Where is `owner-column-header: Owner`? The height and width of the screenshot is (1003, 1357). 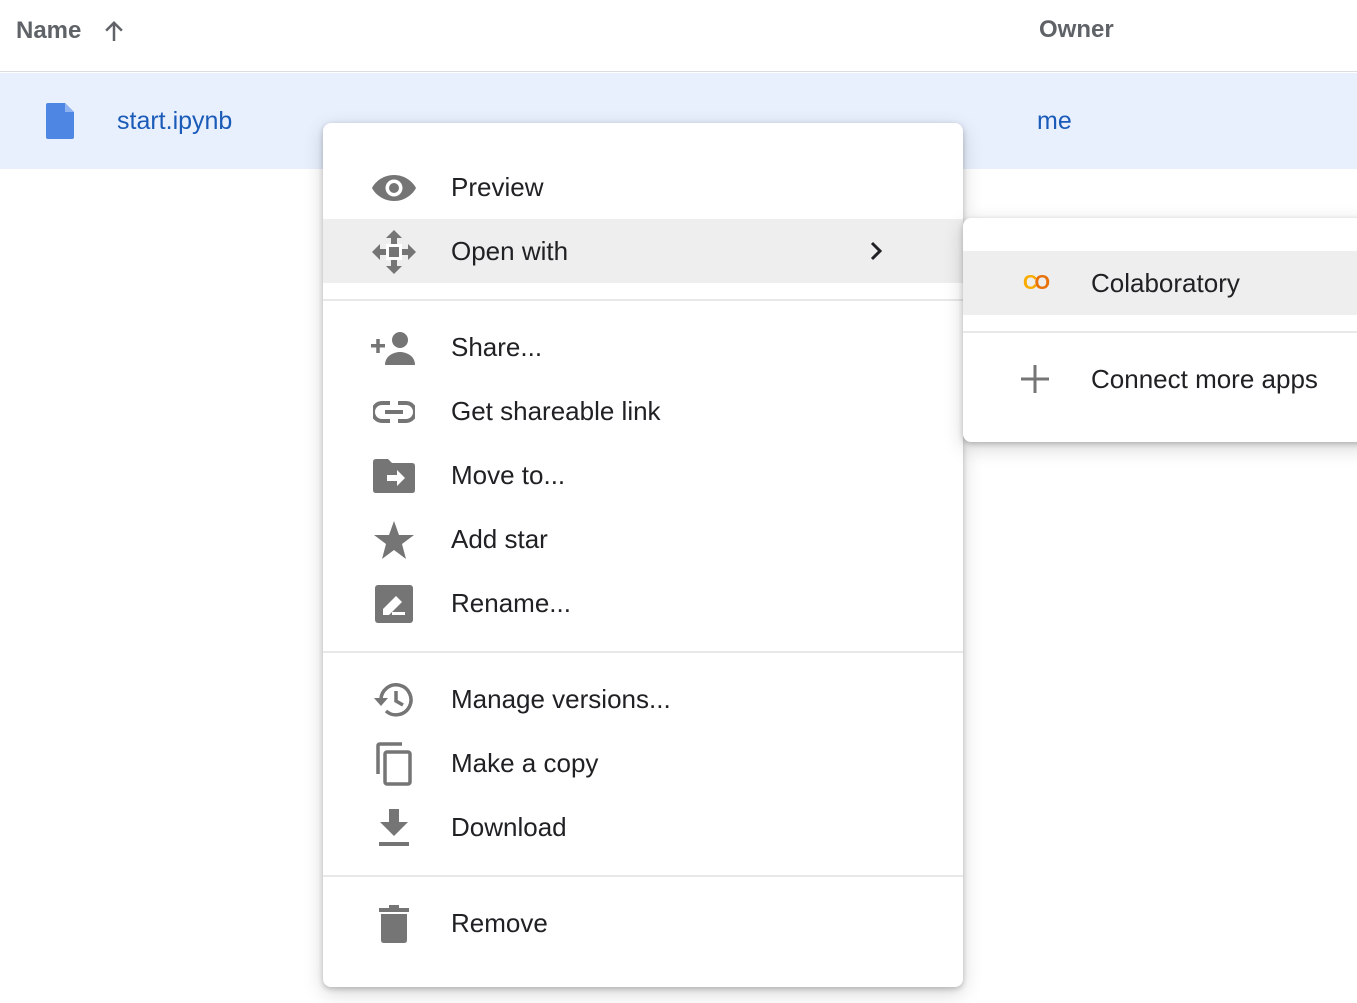
owner-column-header: Owner is located at coordinates (1076, 30).